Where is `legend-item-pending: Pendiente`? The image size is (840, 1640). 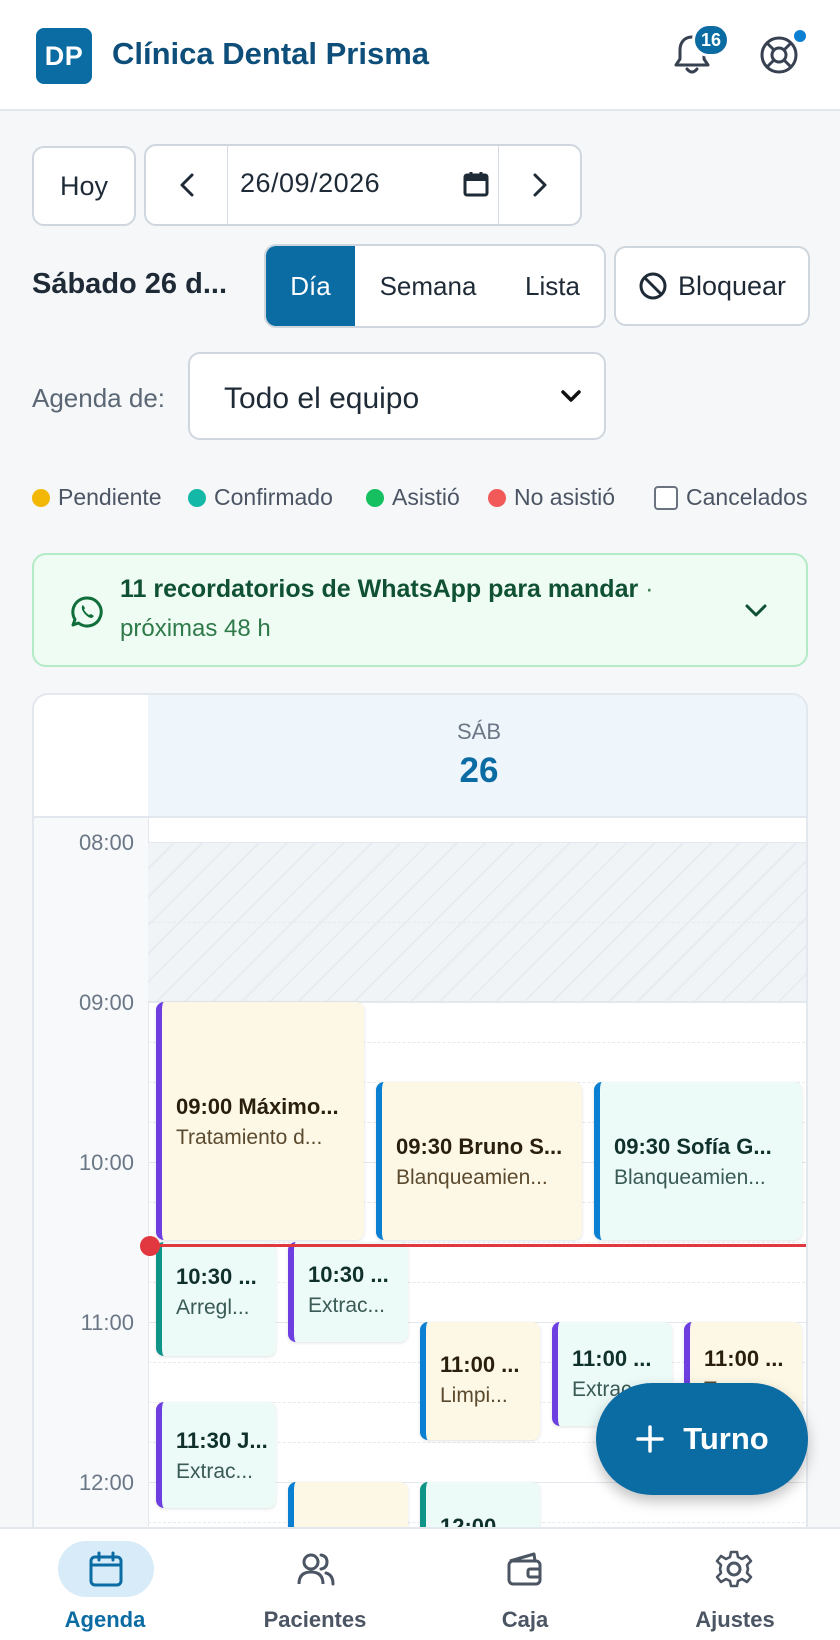 legend-item-pending: Pendiente is located at coordinates (97, 497).